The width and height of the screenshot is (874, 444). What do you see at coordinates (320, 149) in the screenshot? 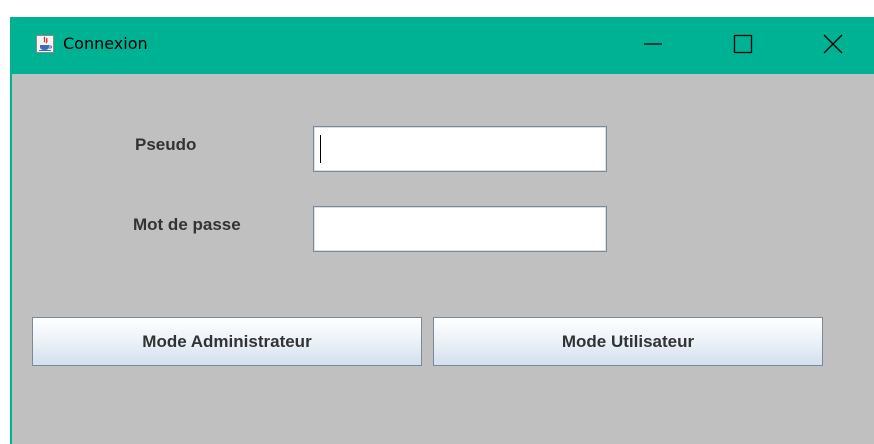
I see `text-caret` at bounding box center [320, 149].